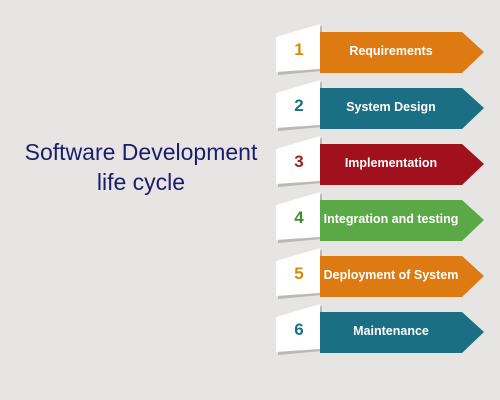 Image resolution: width=500 pixels, height=400 pixels. Describe the element at coordinates (391, 107) in the screenshot. I see `step-label: System Design` at that location.